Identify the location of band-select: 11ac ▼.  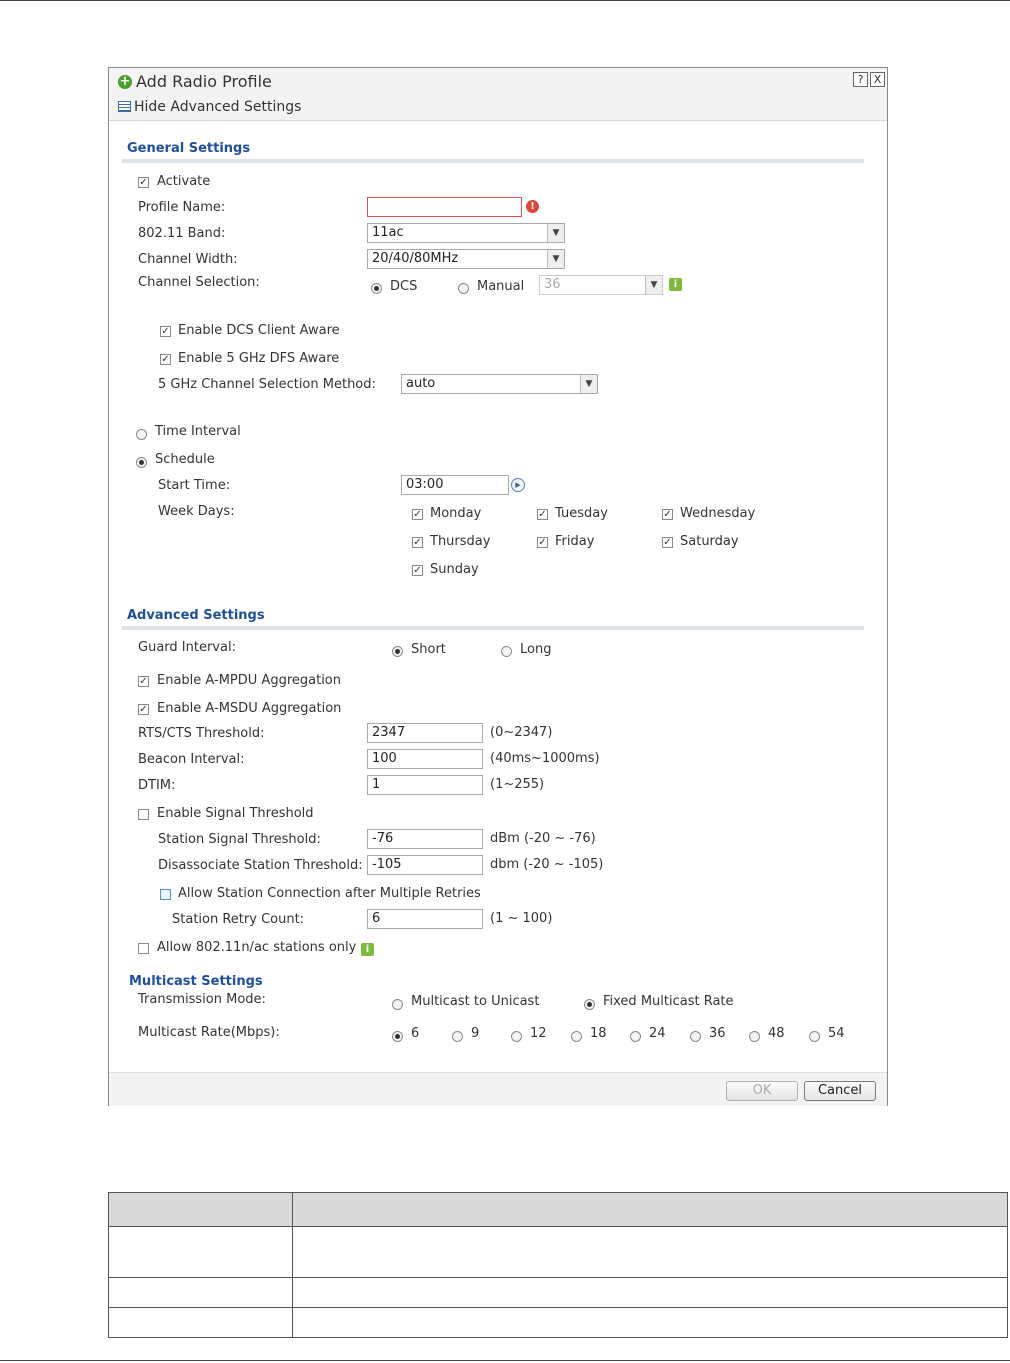
(466, 233).